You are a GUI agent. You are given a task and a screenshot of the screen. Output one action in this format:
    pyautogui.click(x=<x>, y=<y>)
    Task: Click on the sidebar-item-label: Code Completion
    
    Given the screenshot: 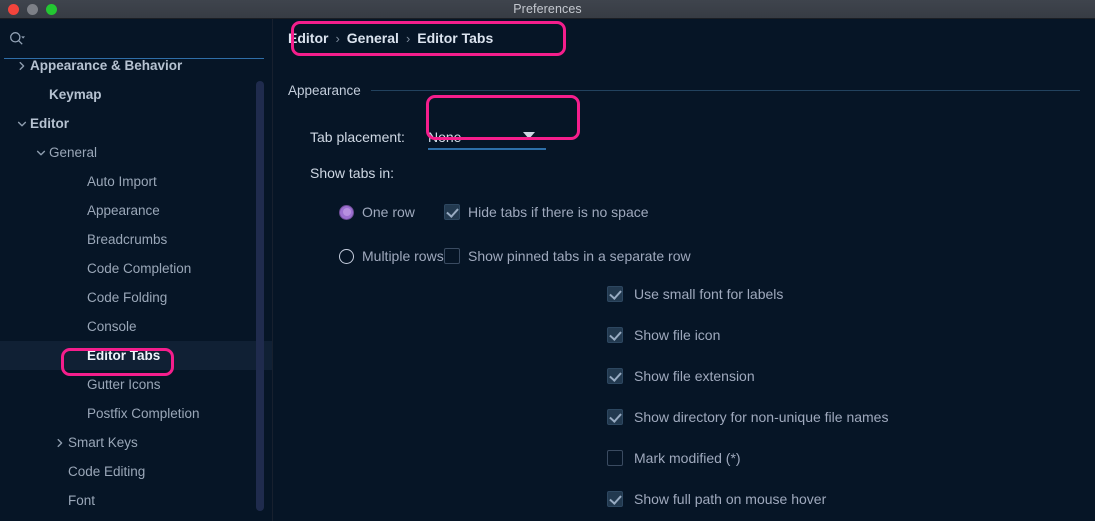 What is the action you would take?
    pyautogui.click(x=139, y=268)
    